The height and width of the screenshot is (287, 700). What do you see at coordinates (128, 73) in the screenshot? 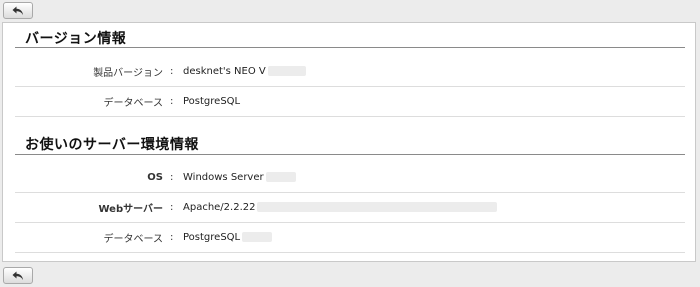
I see `row-label: 製品バージョン` at bounding box center [128, 73].